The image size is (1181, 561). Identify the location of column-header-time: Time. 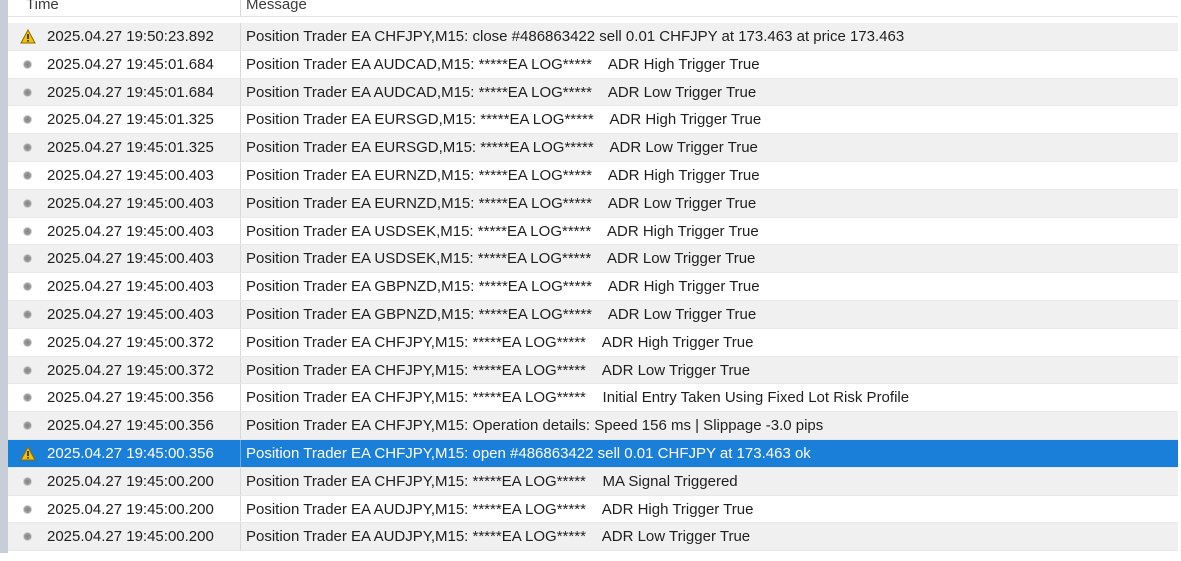
(42, 6).